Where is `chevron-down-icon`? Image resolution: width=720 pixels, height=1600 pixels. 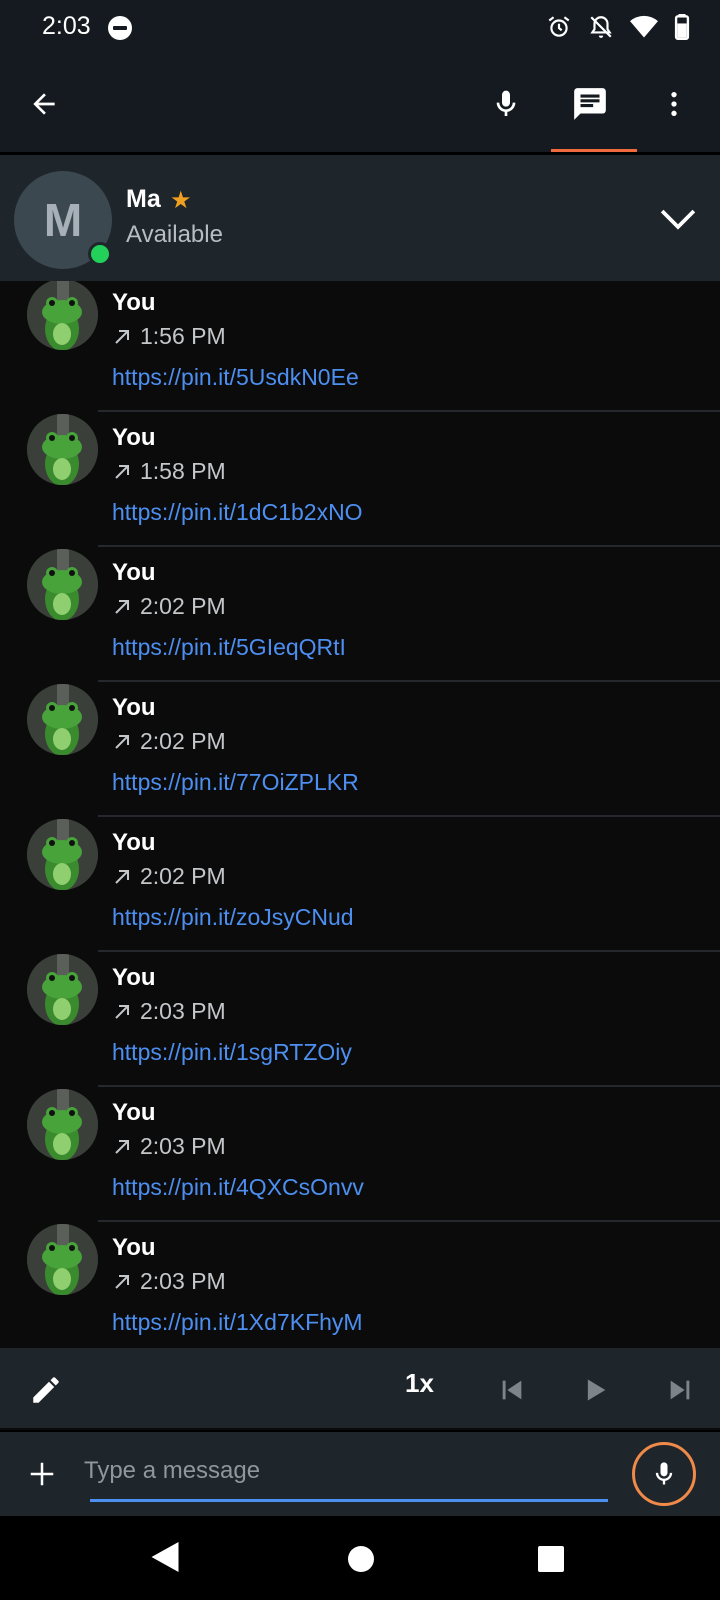 chevron-down-icon is located at coordinates (678, 219).